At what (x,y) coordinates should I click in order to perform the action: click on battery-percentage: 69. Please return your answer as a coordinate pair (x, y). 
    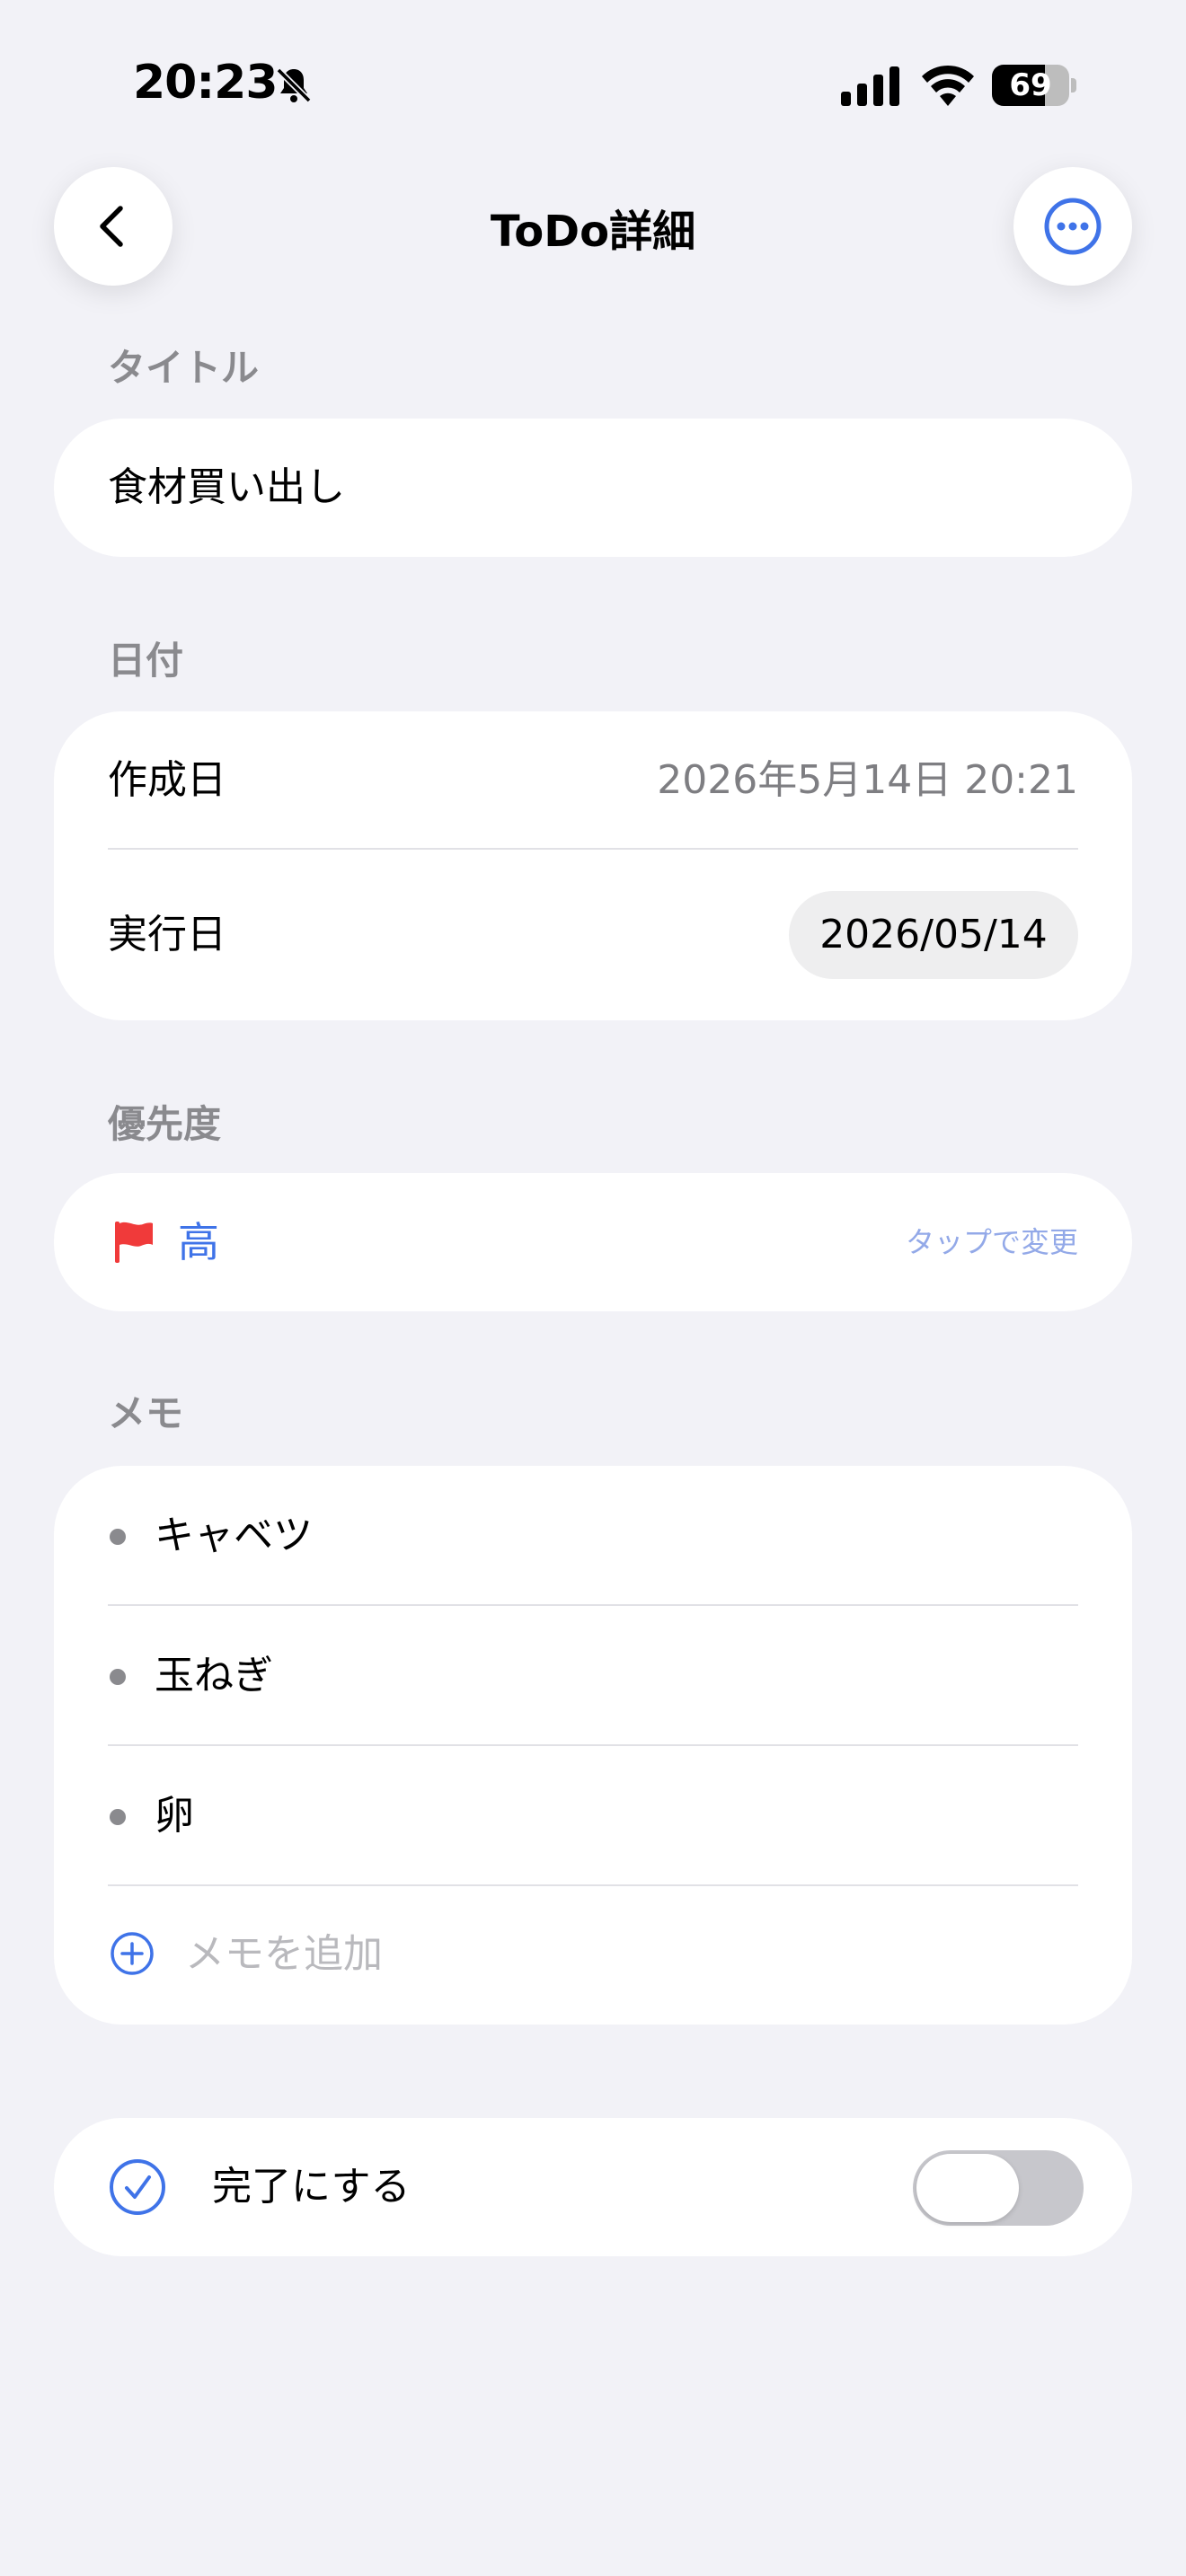
    Looking at the image, I should click on (1030, 85).